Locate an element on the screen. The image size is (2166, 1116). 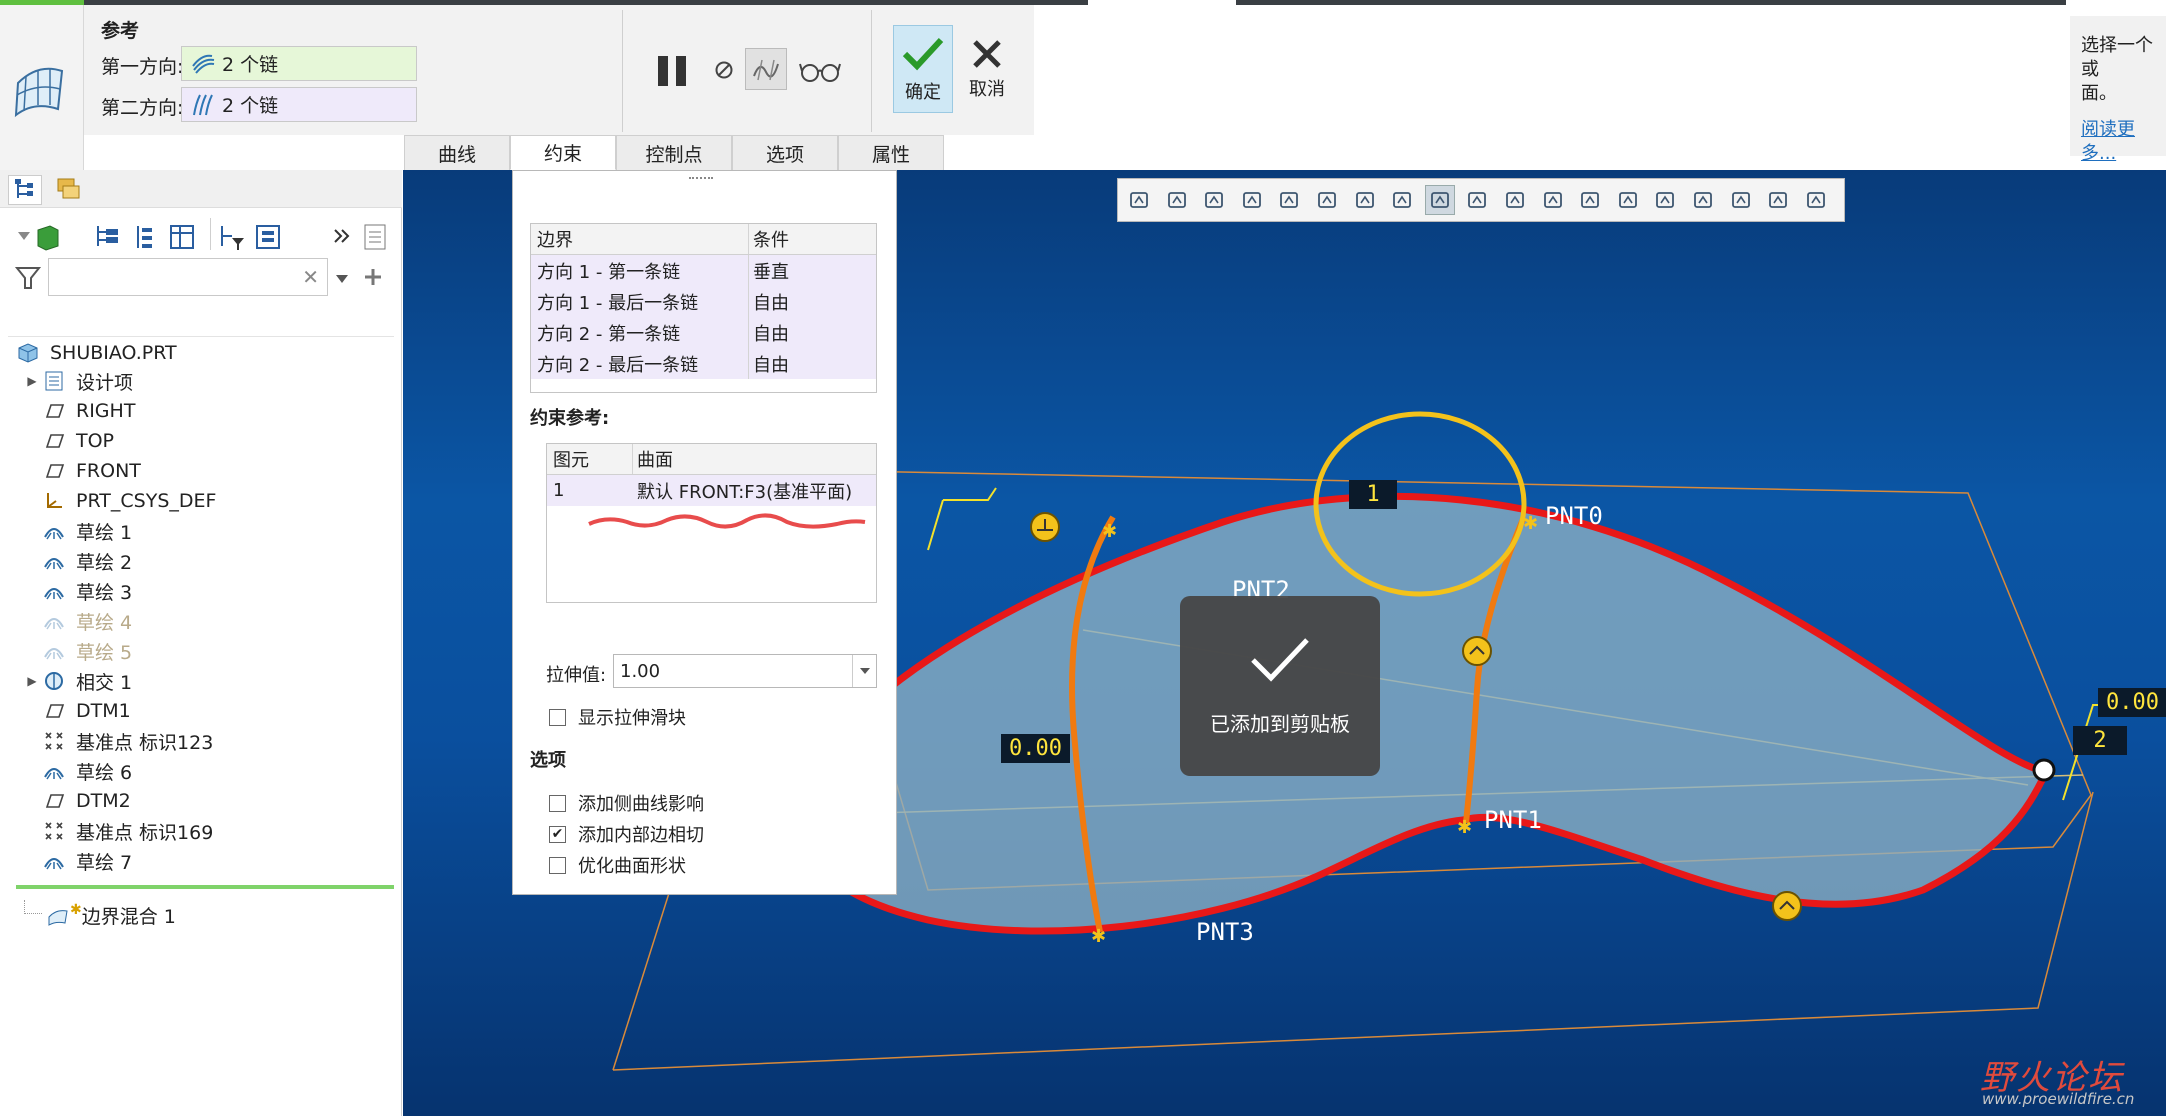
spin-center-icon is located at coordinates (1439, 200).